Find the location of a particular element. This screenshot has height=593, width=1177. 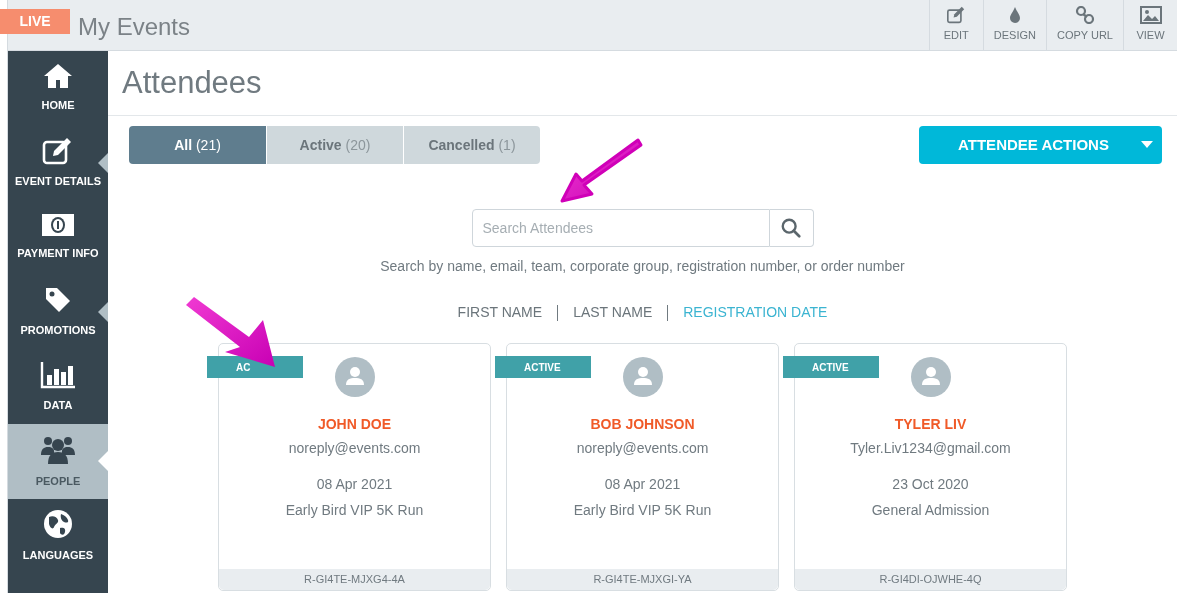

bar-chart-icon is located at coordinates (58, 374).